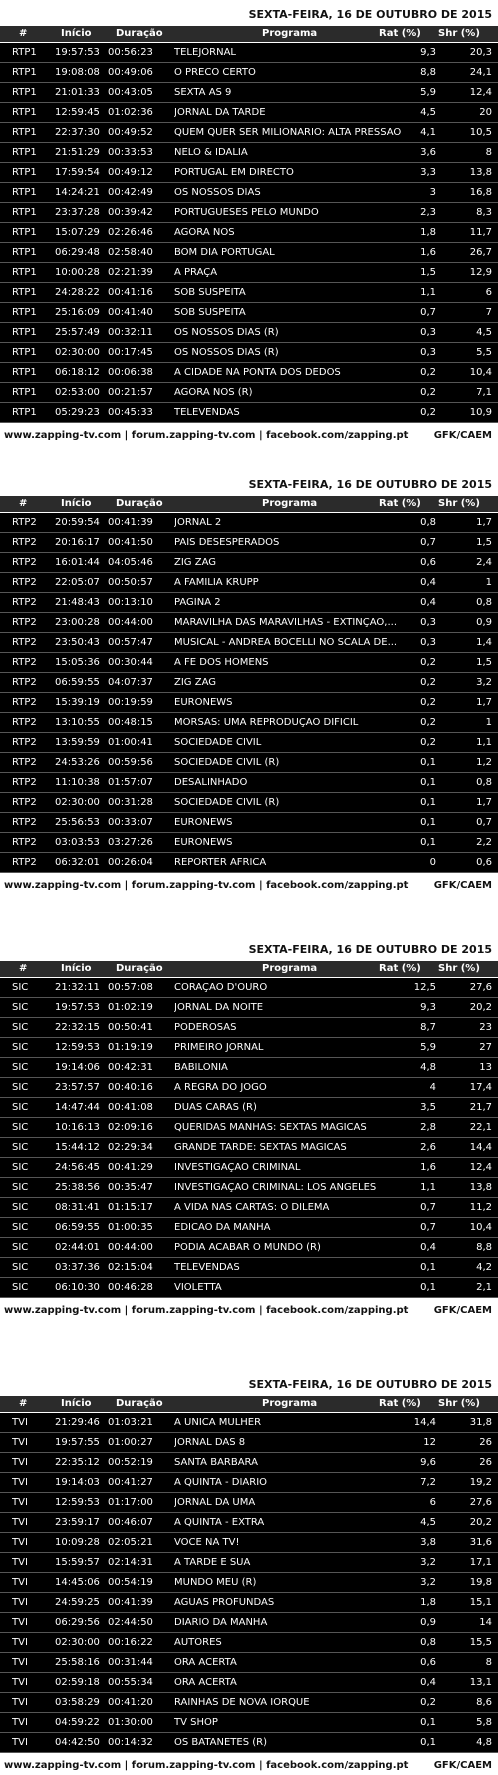  Describe the element at coordinates (207, 1267) in the screenshot. I see `cell-program: TELEVENDAS` at that location.